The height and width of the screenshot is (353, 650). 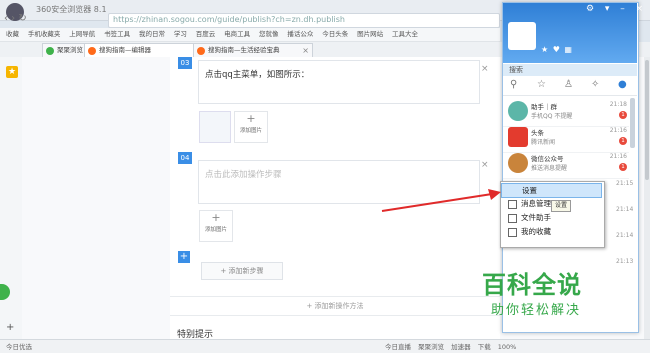 I want to click on qq-window-controls-icon: ⚙ ▾ – ×, so click(x=614, y=9).